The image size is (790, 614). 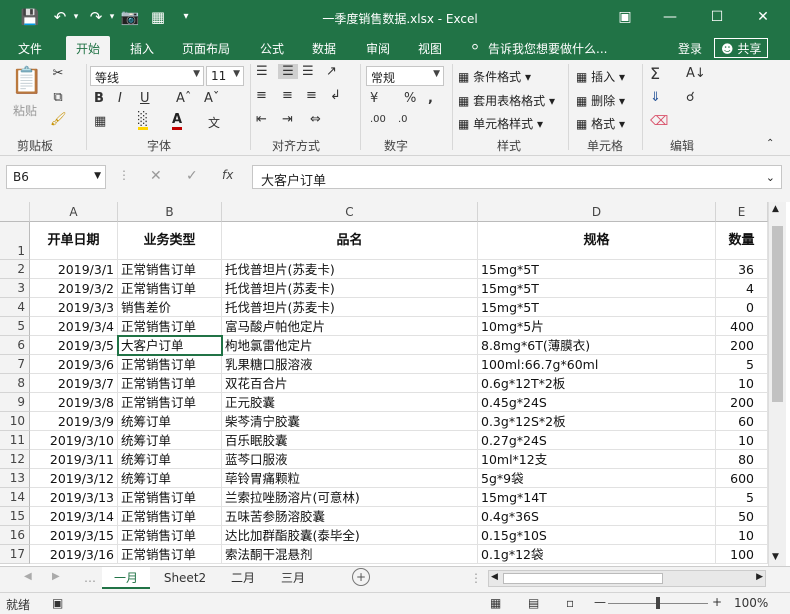 What do you see at coordinates (214, 122) in the screenshot?
I see `phonetic-icon: 文` at bounding box center [214, 122].